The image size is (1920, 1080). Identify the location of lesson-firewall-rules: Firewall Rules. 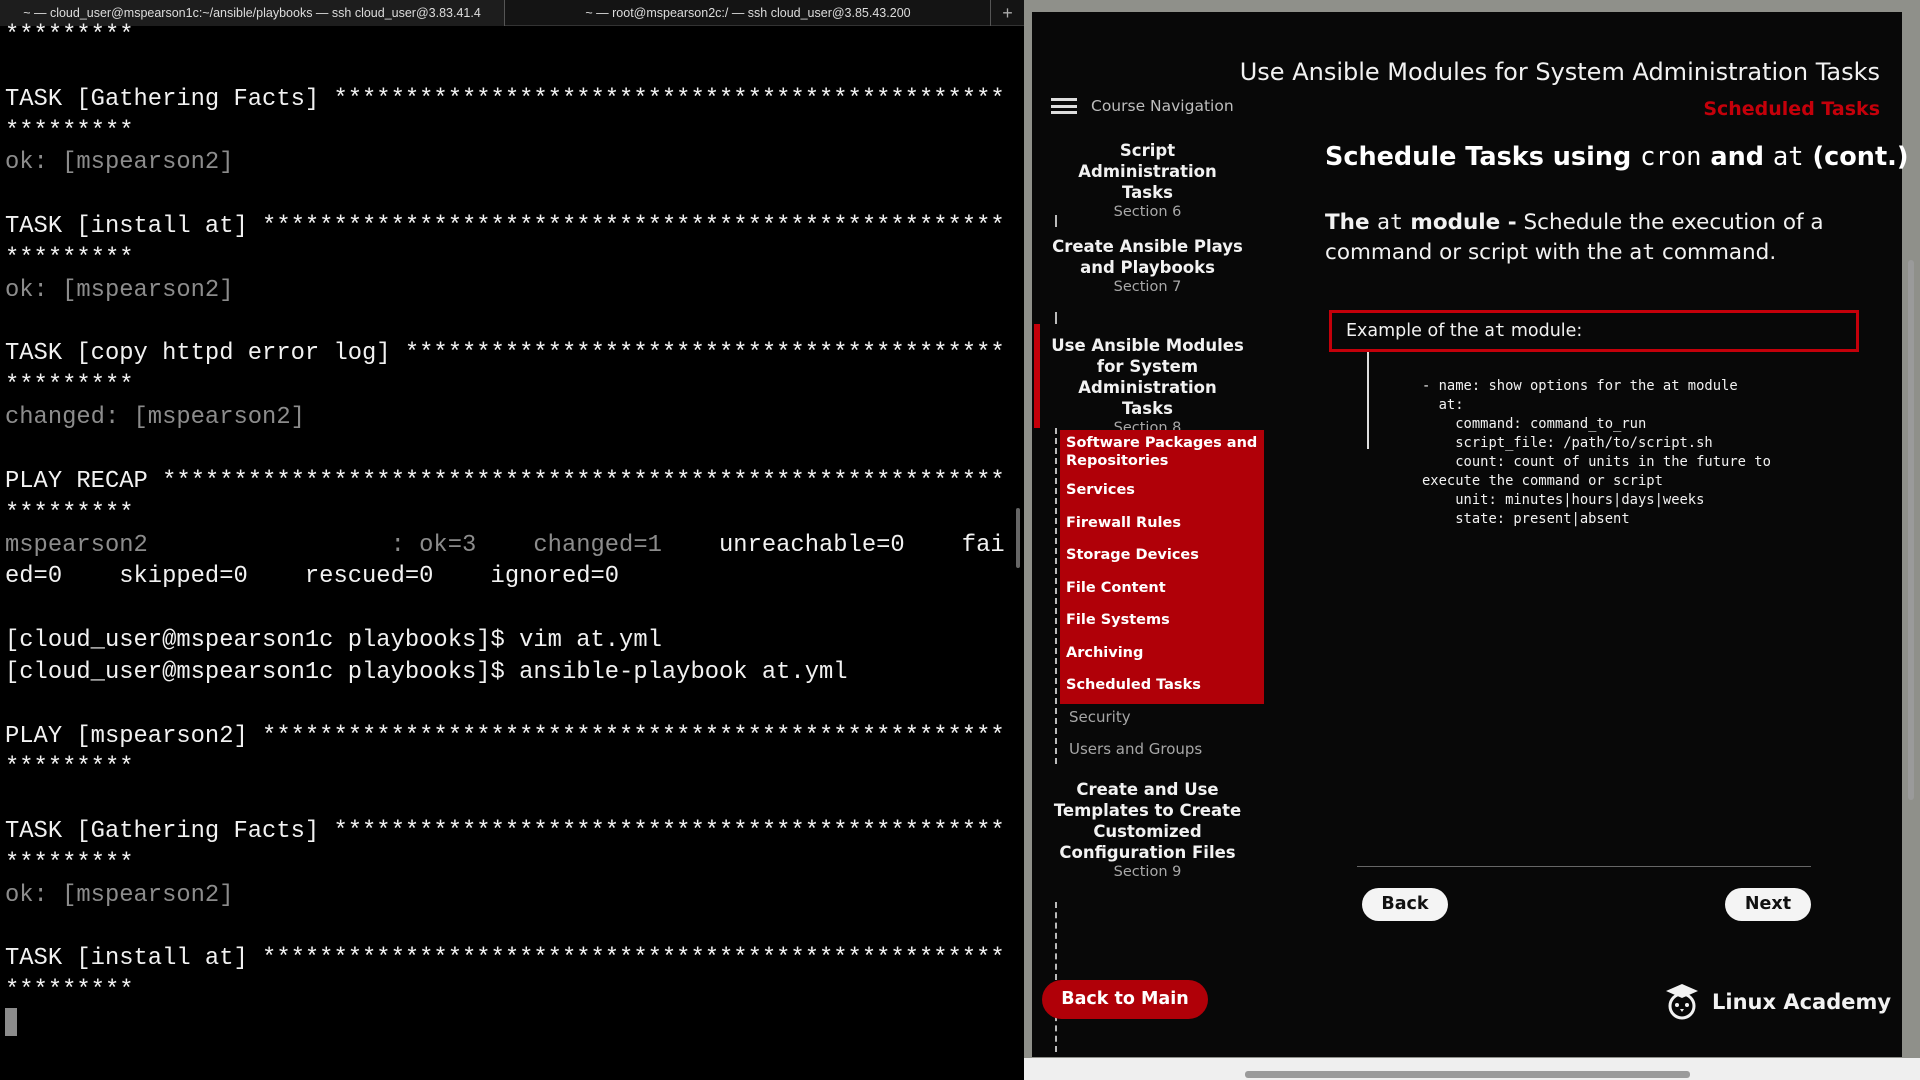
(1162, 523).